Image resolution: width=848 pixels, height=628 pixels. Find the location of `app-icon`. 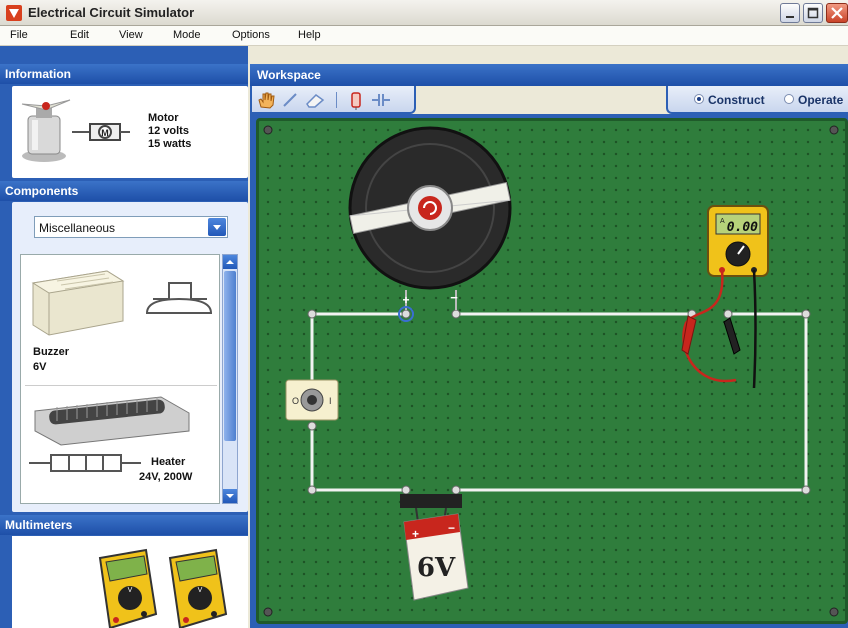

app-icon is located at coordinates (14, 13).